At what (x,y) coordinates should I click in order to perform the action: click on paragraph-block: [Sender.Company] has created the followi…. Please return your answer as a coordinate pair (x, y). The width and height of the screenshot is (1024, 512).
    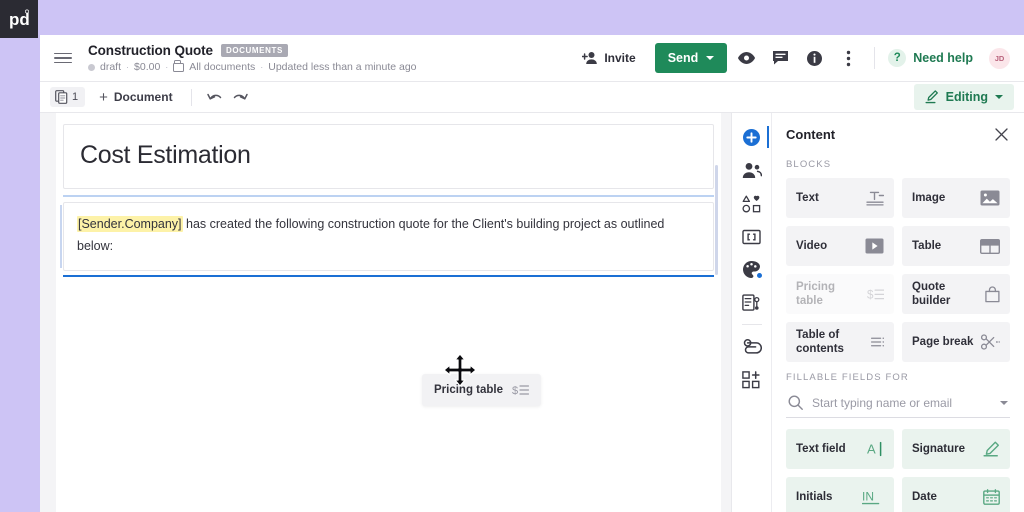
    Looking at the image, I should click on (387, 236).